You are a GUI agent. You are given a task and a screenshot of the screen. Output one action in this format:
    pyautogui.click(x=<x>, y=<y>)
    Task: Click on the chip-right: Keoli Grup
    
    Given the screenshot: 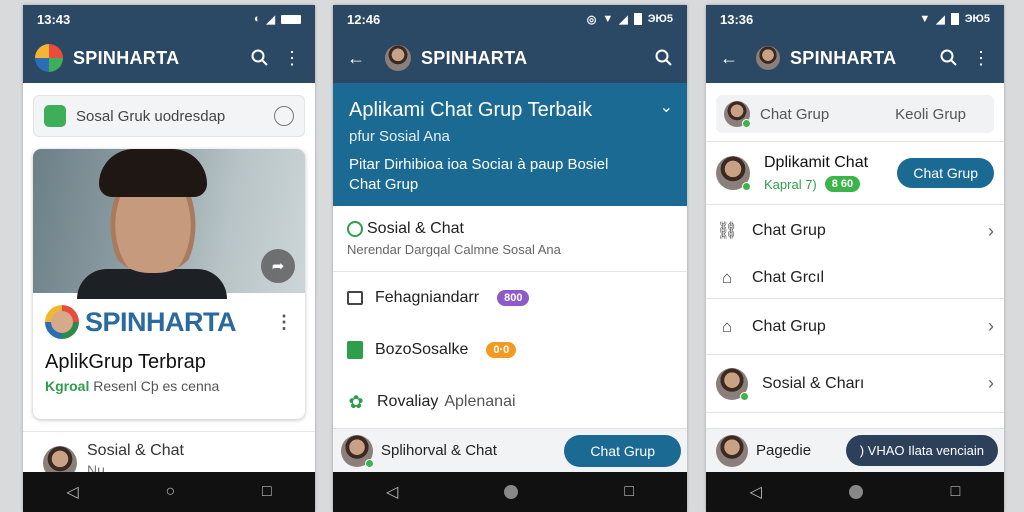 What is the action you would take?
    pyautogui.click(x=930, y=114)
    